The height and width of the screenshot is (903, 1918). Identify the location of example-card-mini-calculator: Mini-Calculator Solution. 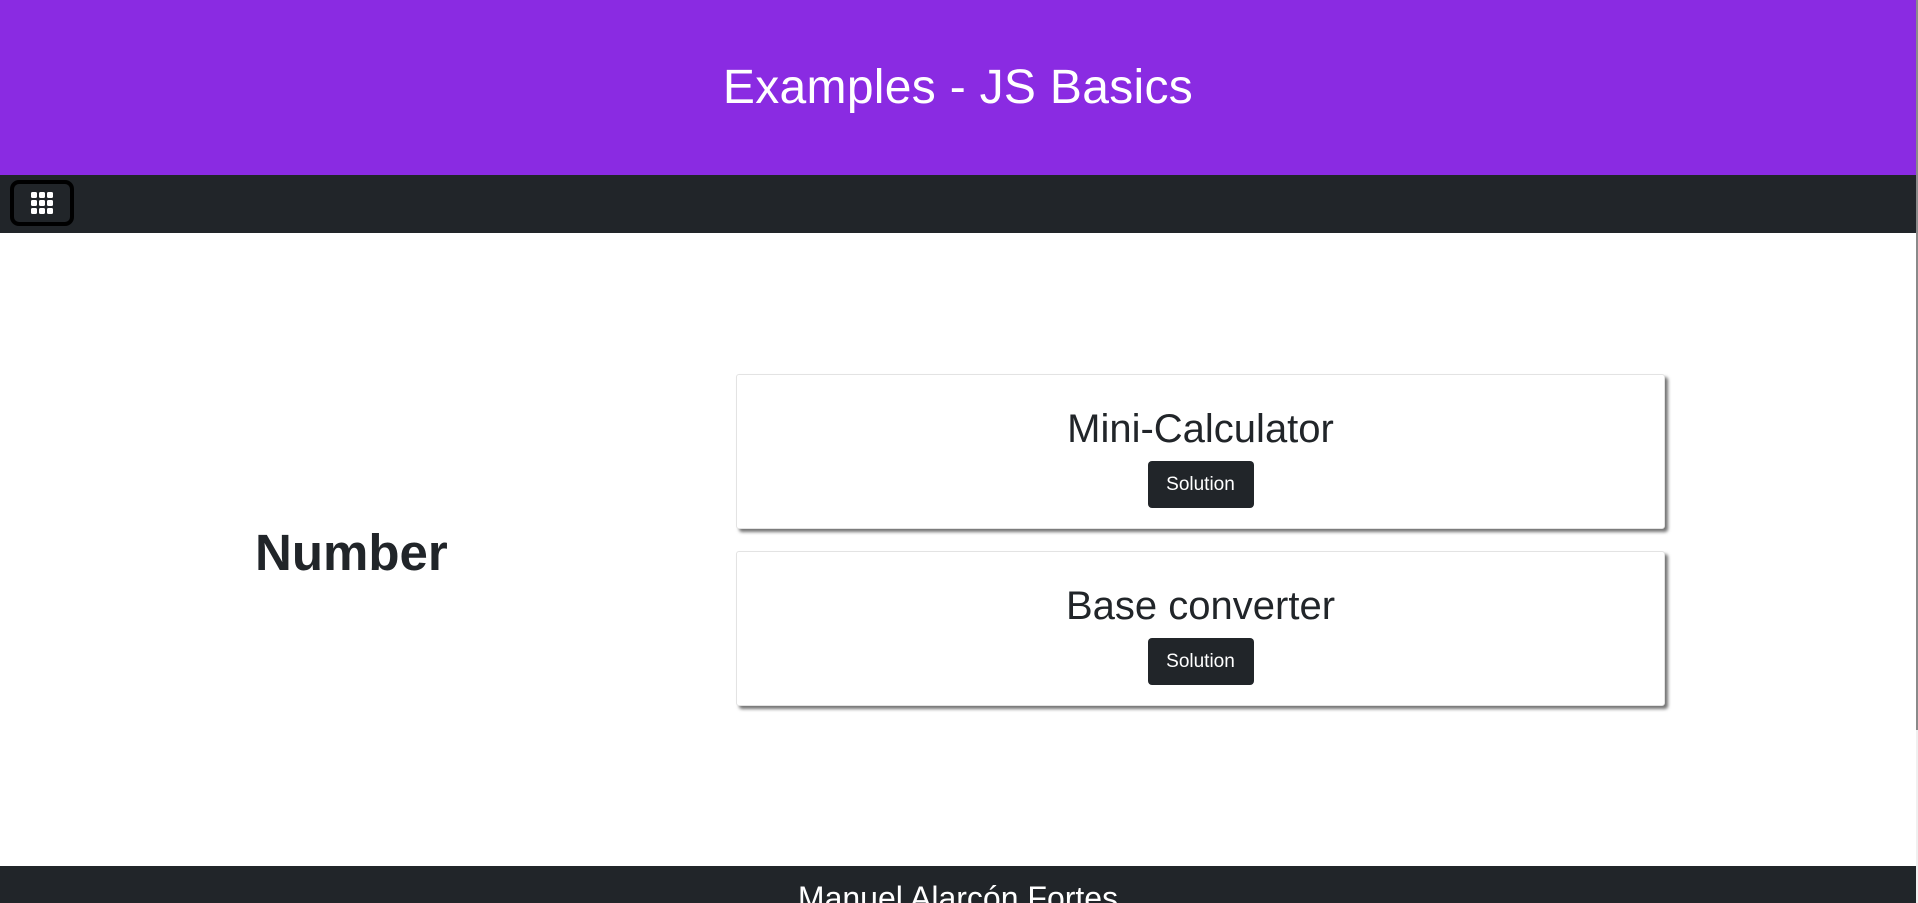
(1200, 451).